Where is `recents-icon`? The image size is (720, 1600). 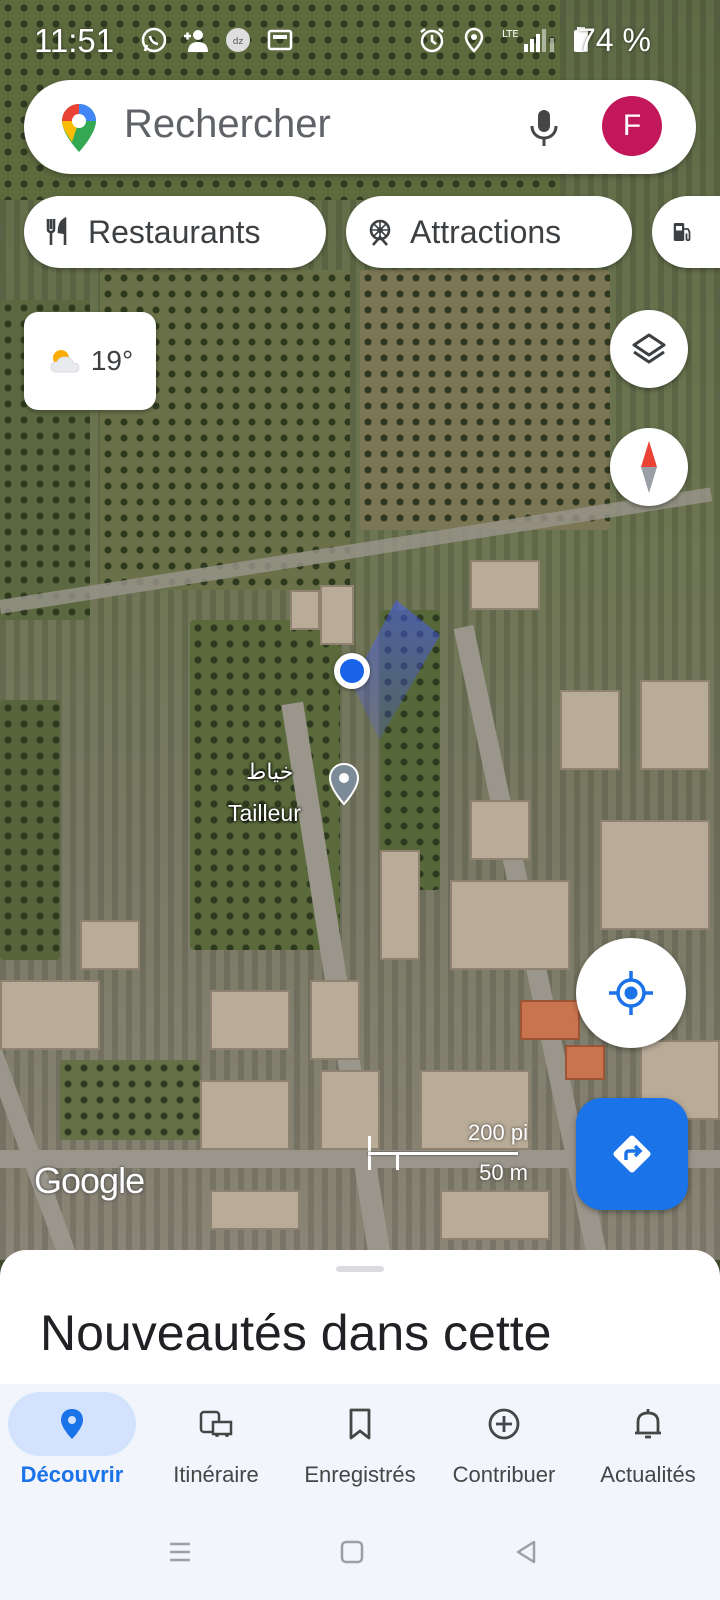
recents-icon is located at coordinates (180, 1552).